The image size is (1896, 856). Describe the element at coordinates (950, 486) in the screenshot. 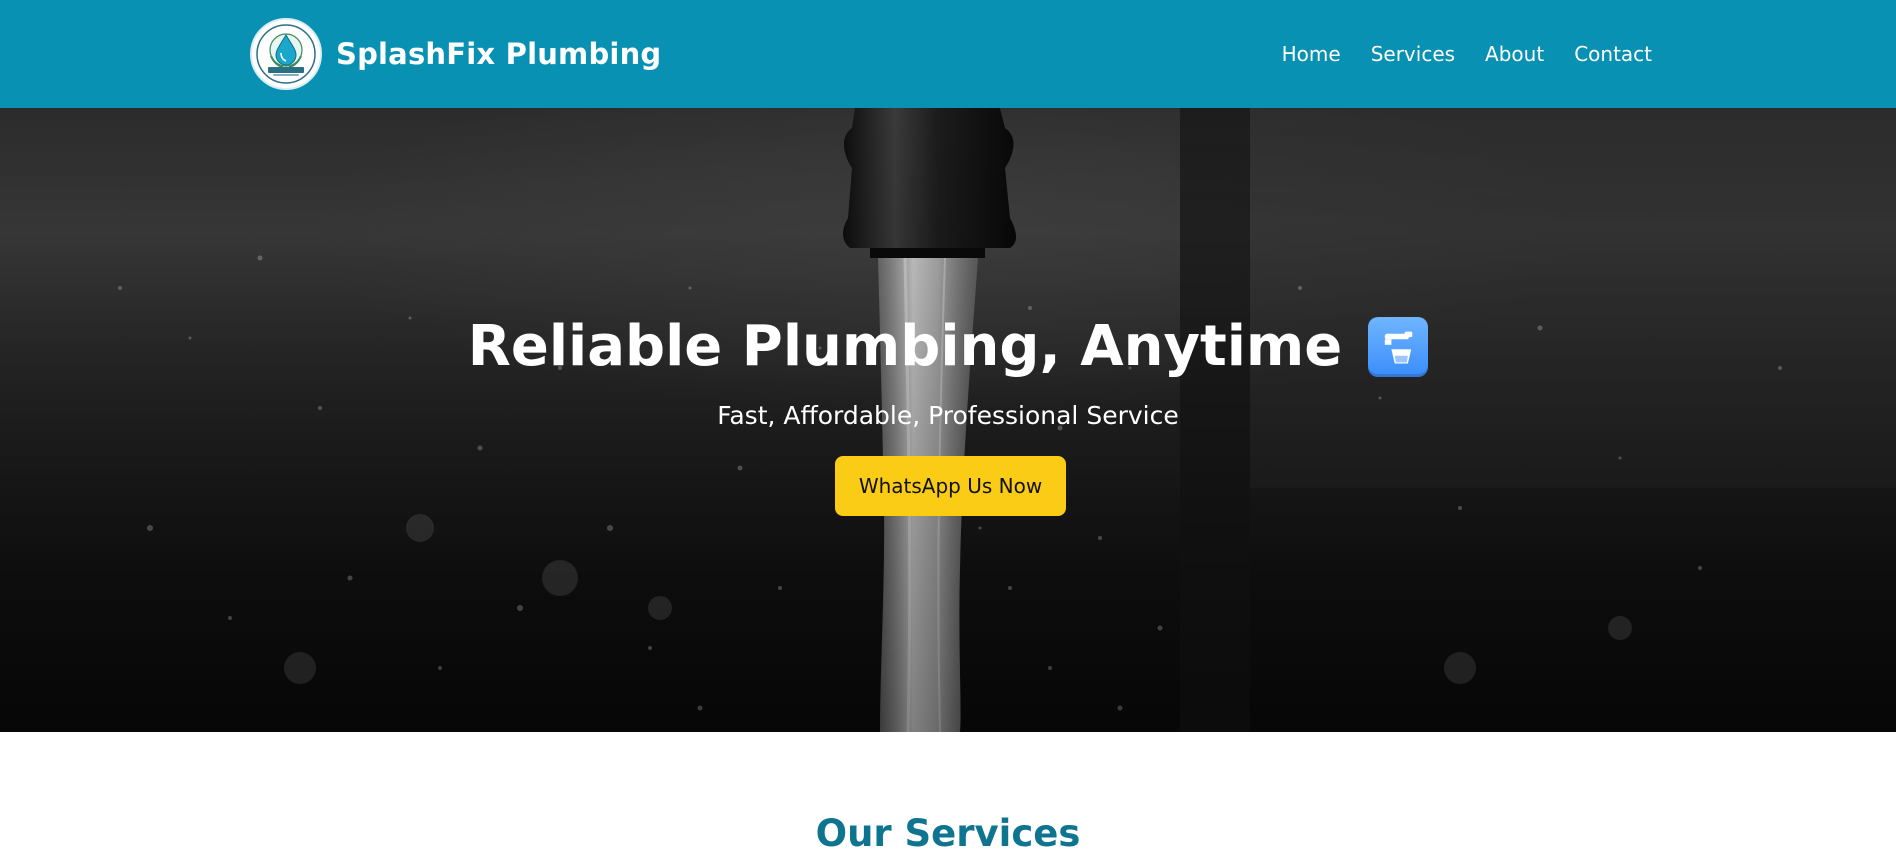

I see `whatsapp-button: WhatsApp Us Now` at that location.